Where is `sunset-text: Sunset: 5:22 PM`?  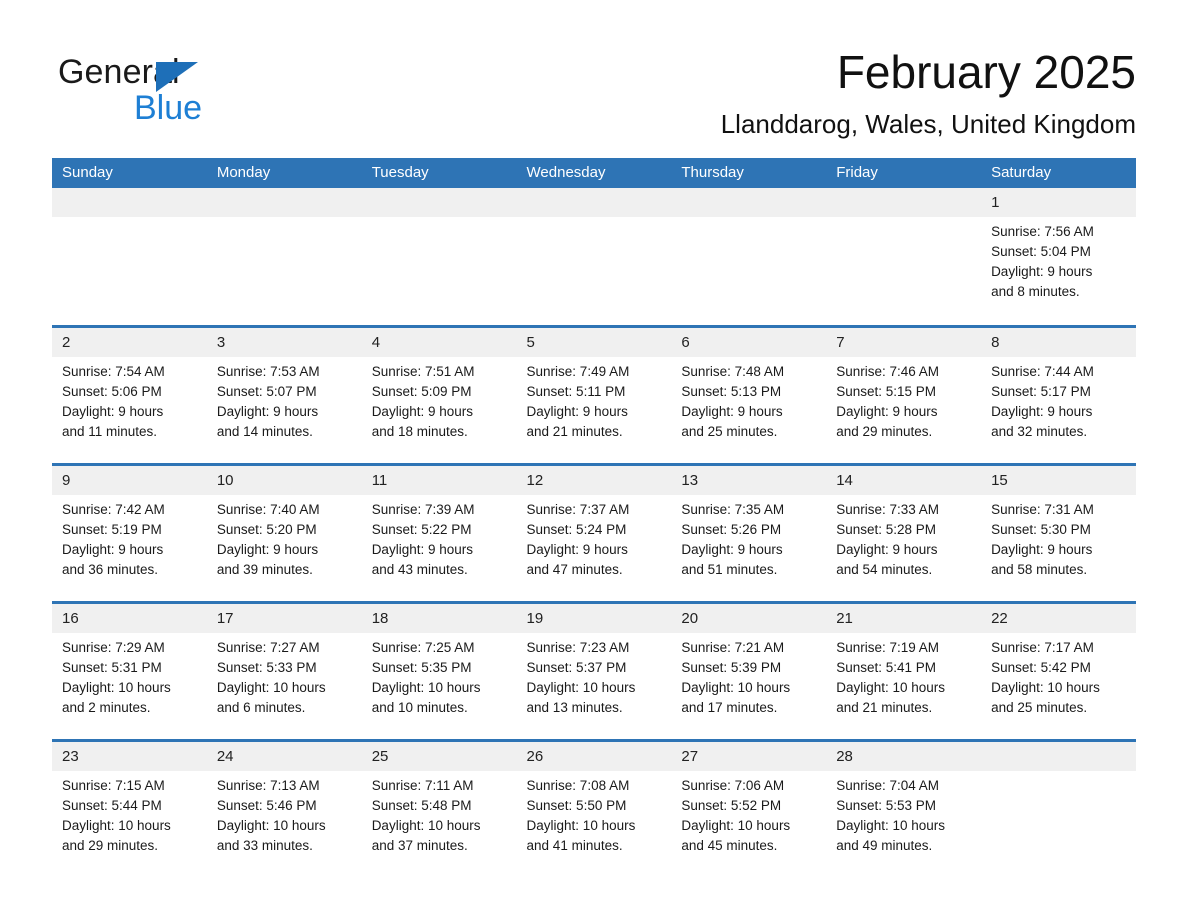
sunset-text: Sunset: 5:22 PM is located at coordinates (421, 529).